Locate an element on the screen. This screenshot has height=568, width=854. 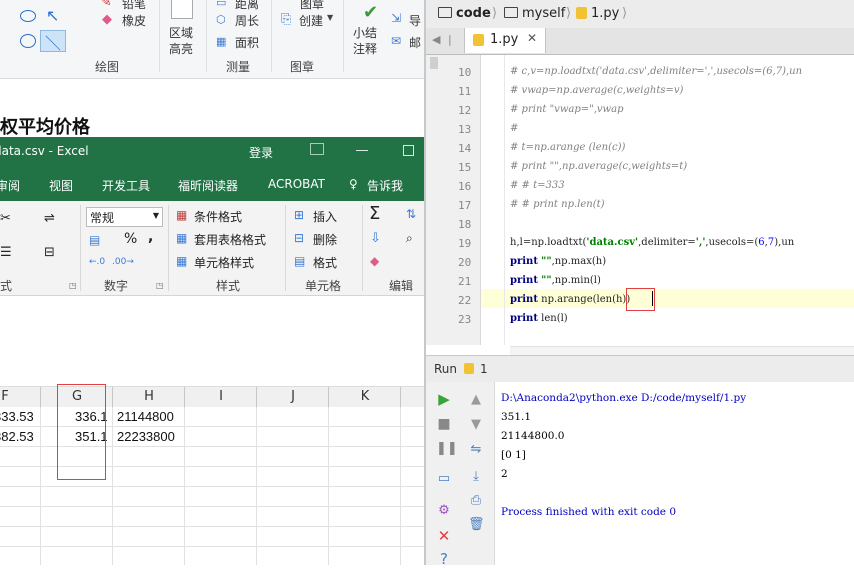
debug-icon: ⚙ is located at coordinates (444, 511).